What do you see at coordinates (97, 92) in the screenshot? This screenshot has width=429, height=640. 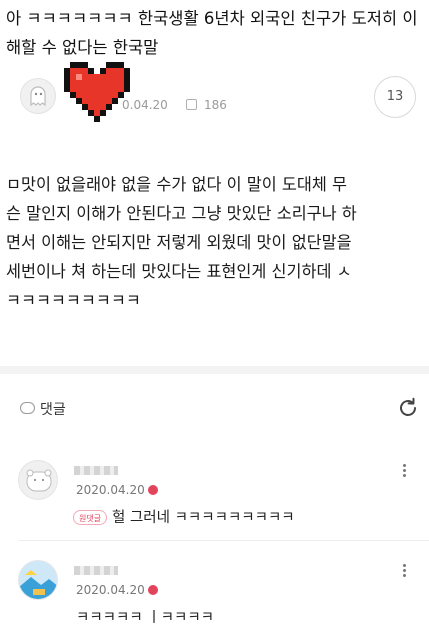 I see `pixel-heart-icon` at bounding box center [97, 92].